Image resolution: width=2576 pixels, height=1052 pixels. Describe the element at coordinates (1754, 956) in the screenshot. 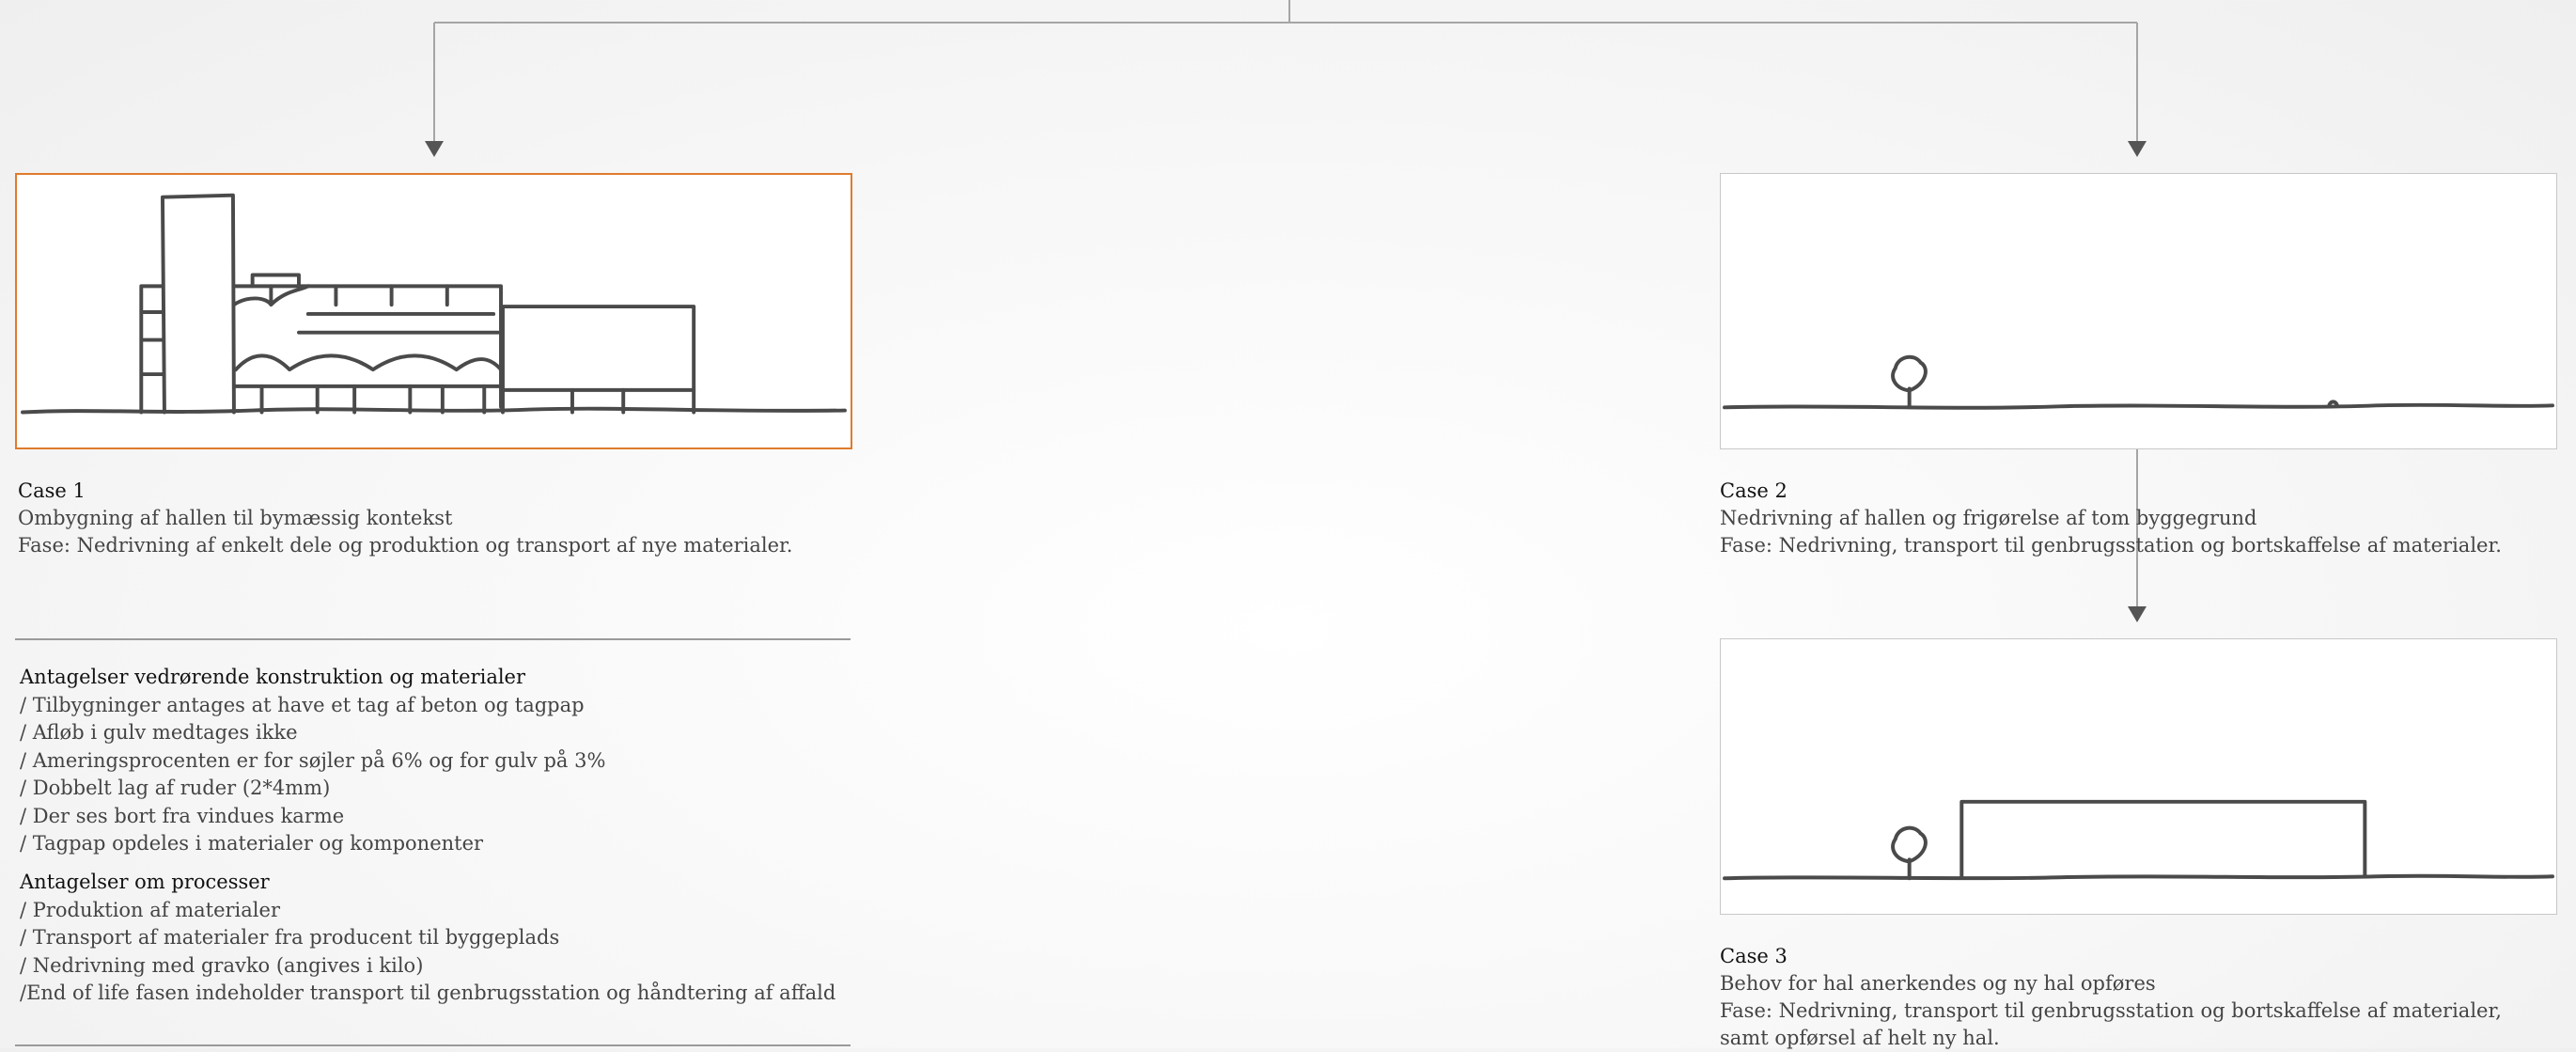

I see `case-title: Case 3` at that location.